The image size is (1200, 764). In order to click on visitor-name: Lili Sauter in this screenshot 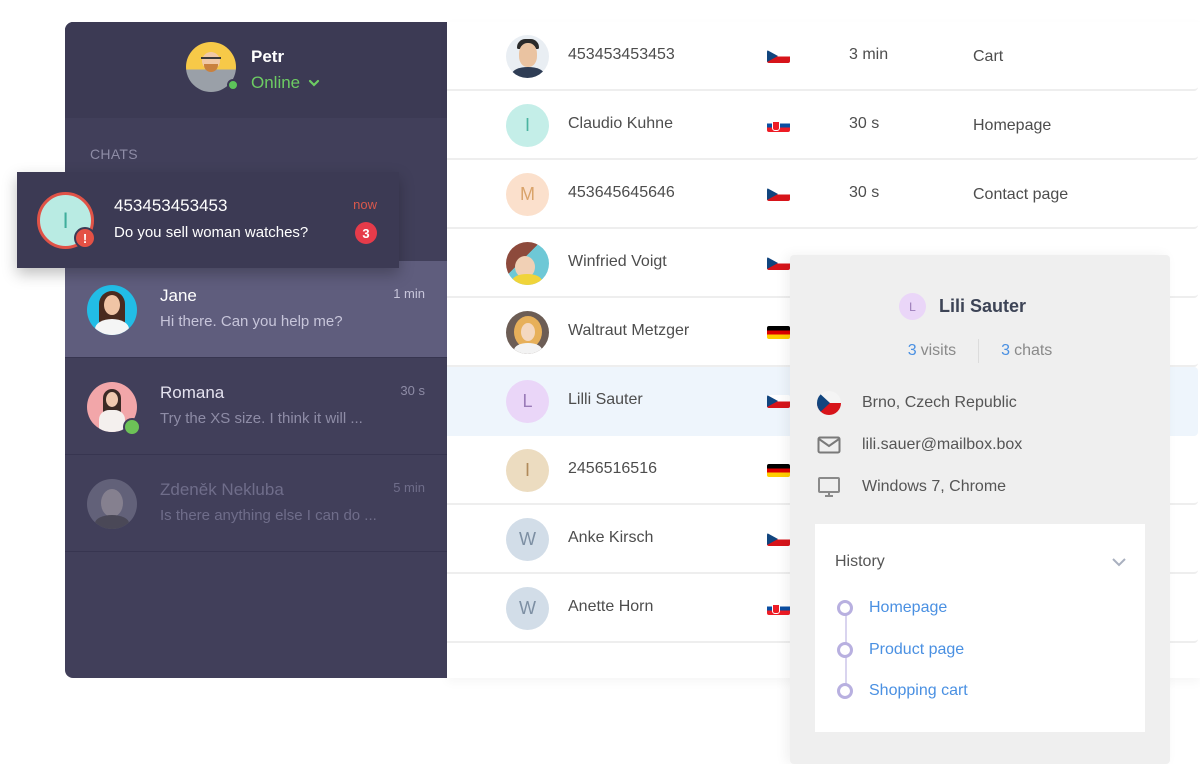, I will do `click(983, 306)`.